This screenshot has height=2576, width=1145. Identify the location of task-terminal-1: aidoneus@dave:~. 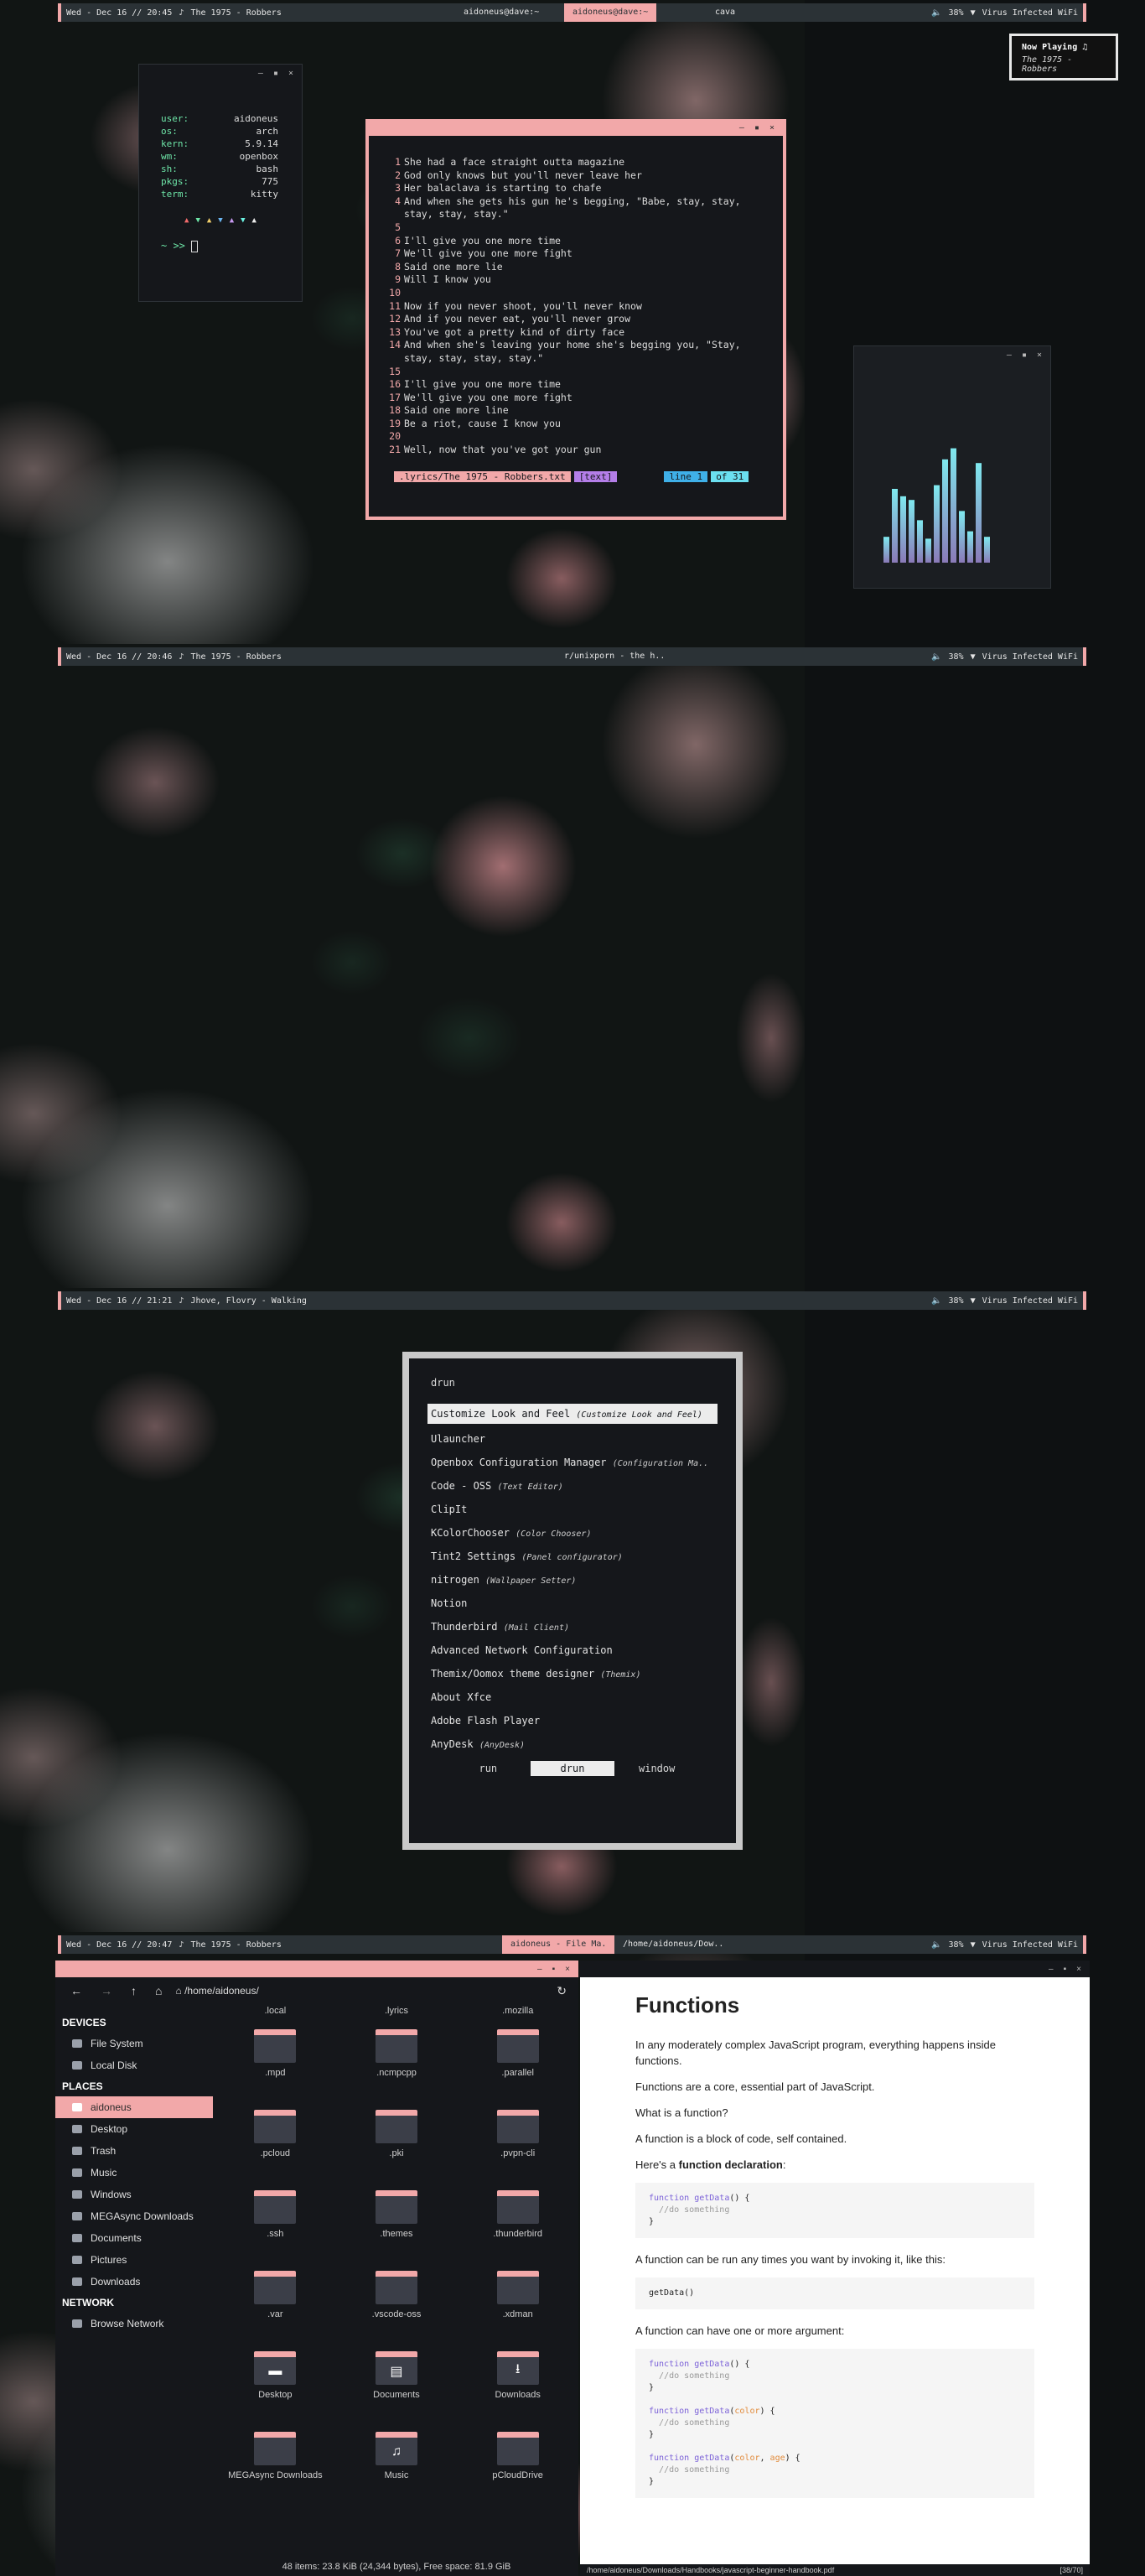
(501, 12).